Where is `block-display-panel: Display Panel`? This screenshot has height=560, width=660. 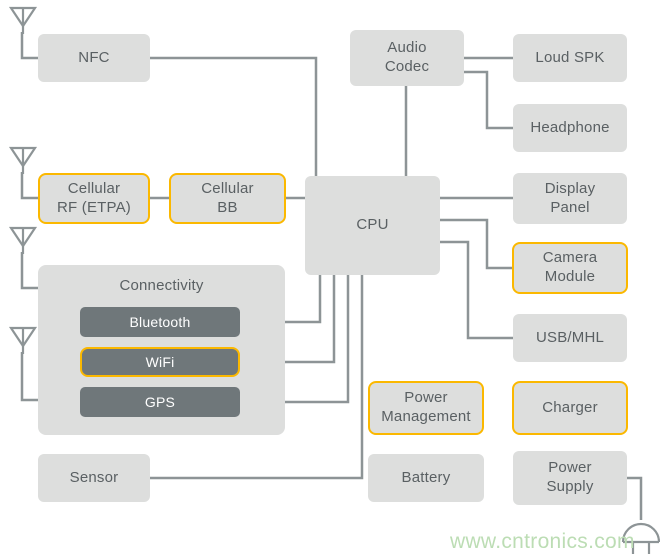
block-display-panel: Display Panel is located at coordinates (570, 198).